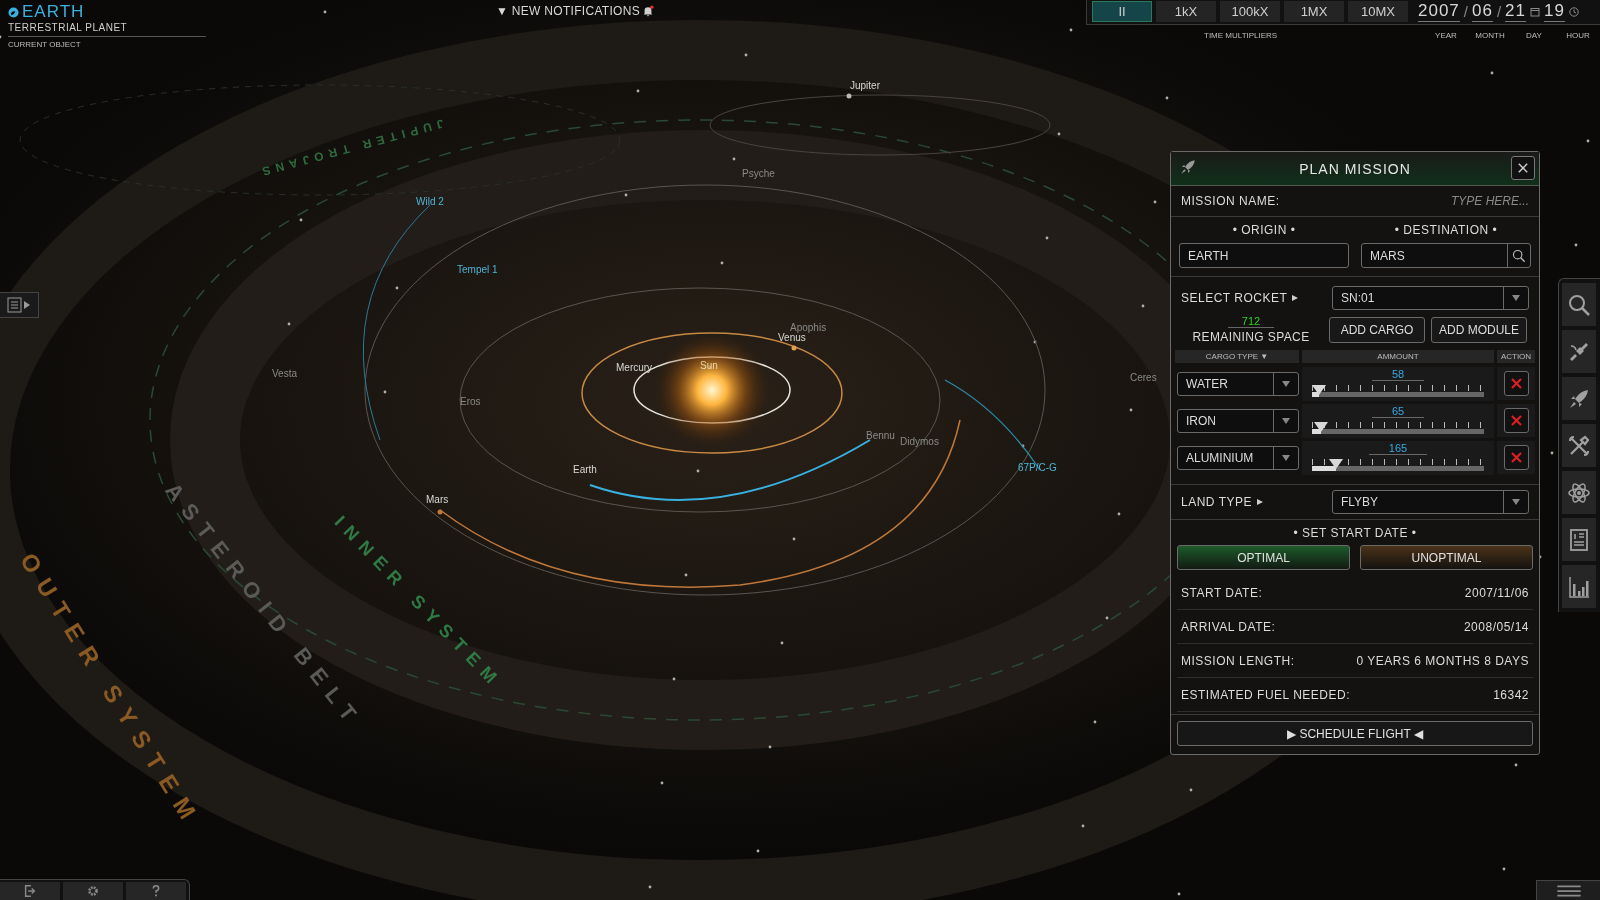  Describe the element at coordinates (1579, 351) in the screenshot. I see `satellite-button` at that location.